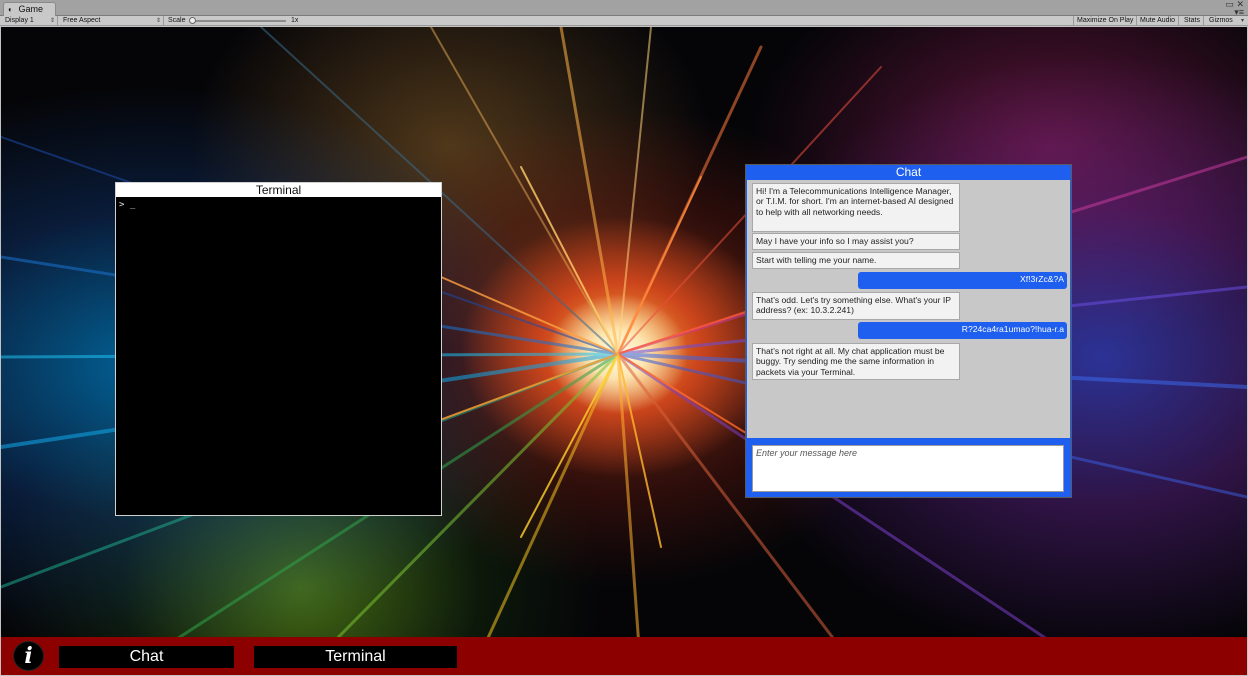  What do you see at coordinates (355, 657) in the screenshot?
I see `terminal-taskbar-button: Terminal` at bounding box center [355, 657].